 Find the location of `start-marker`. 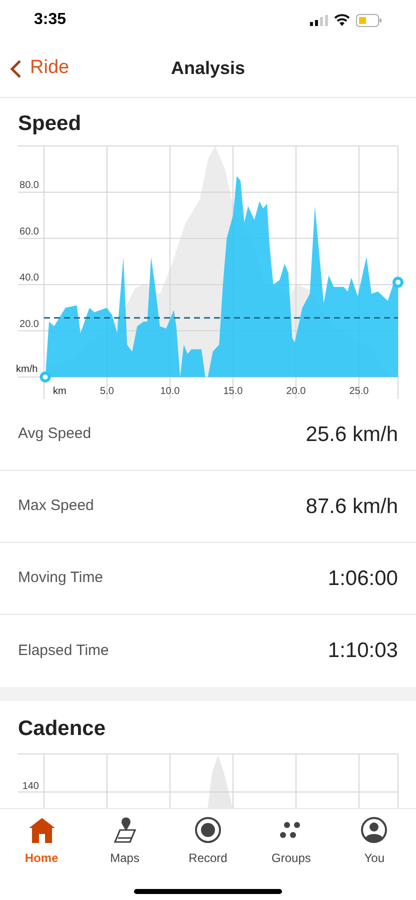

start-marker is located at coordinates (45, 377).